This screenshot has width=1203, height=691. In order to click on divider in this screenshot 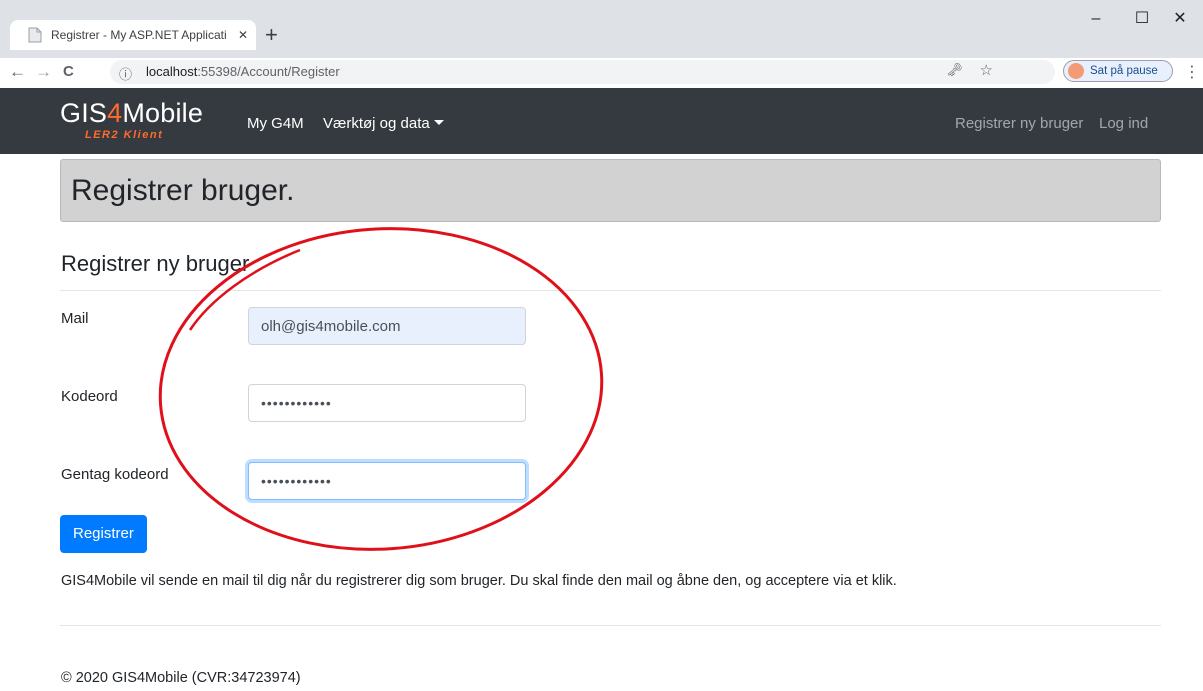, I will do `click(610, 290)`.